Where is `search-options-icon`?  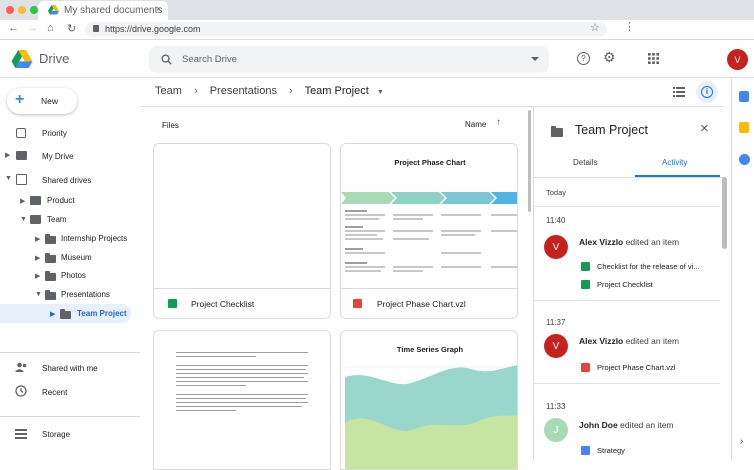 search-options-icon is located at coordinates (535, 59).